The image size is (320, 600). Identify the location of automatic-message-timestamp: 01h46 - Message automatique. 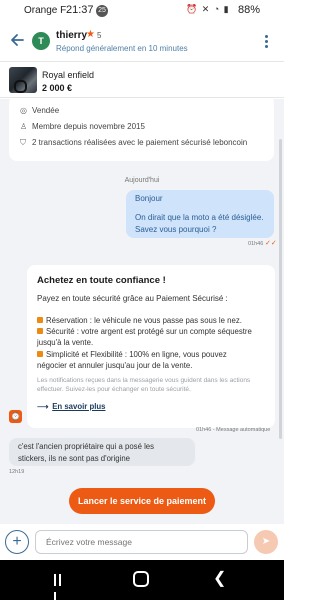
(233, 430).